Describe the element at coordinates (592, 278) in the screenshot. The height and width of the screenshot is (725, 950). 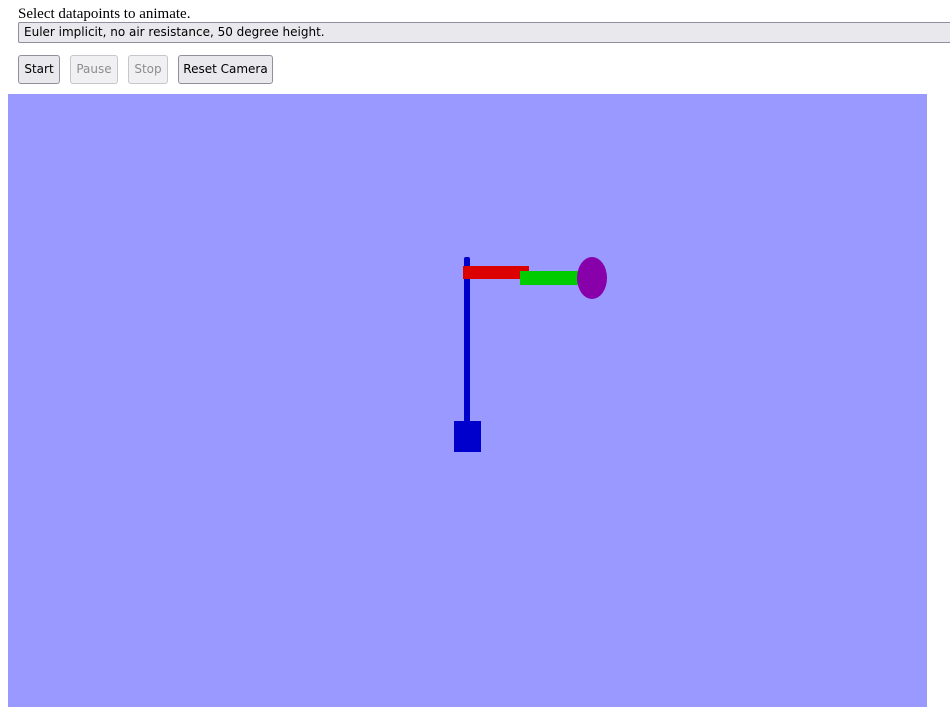
I see `pendulum-bob` at that location.